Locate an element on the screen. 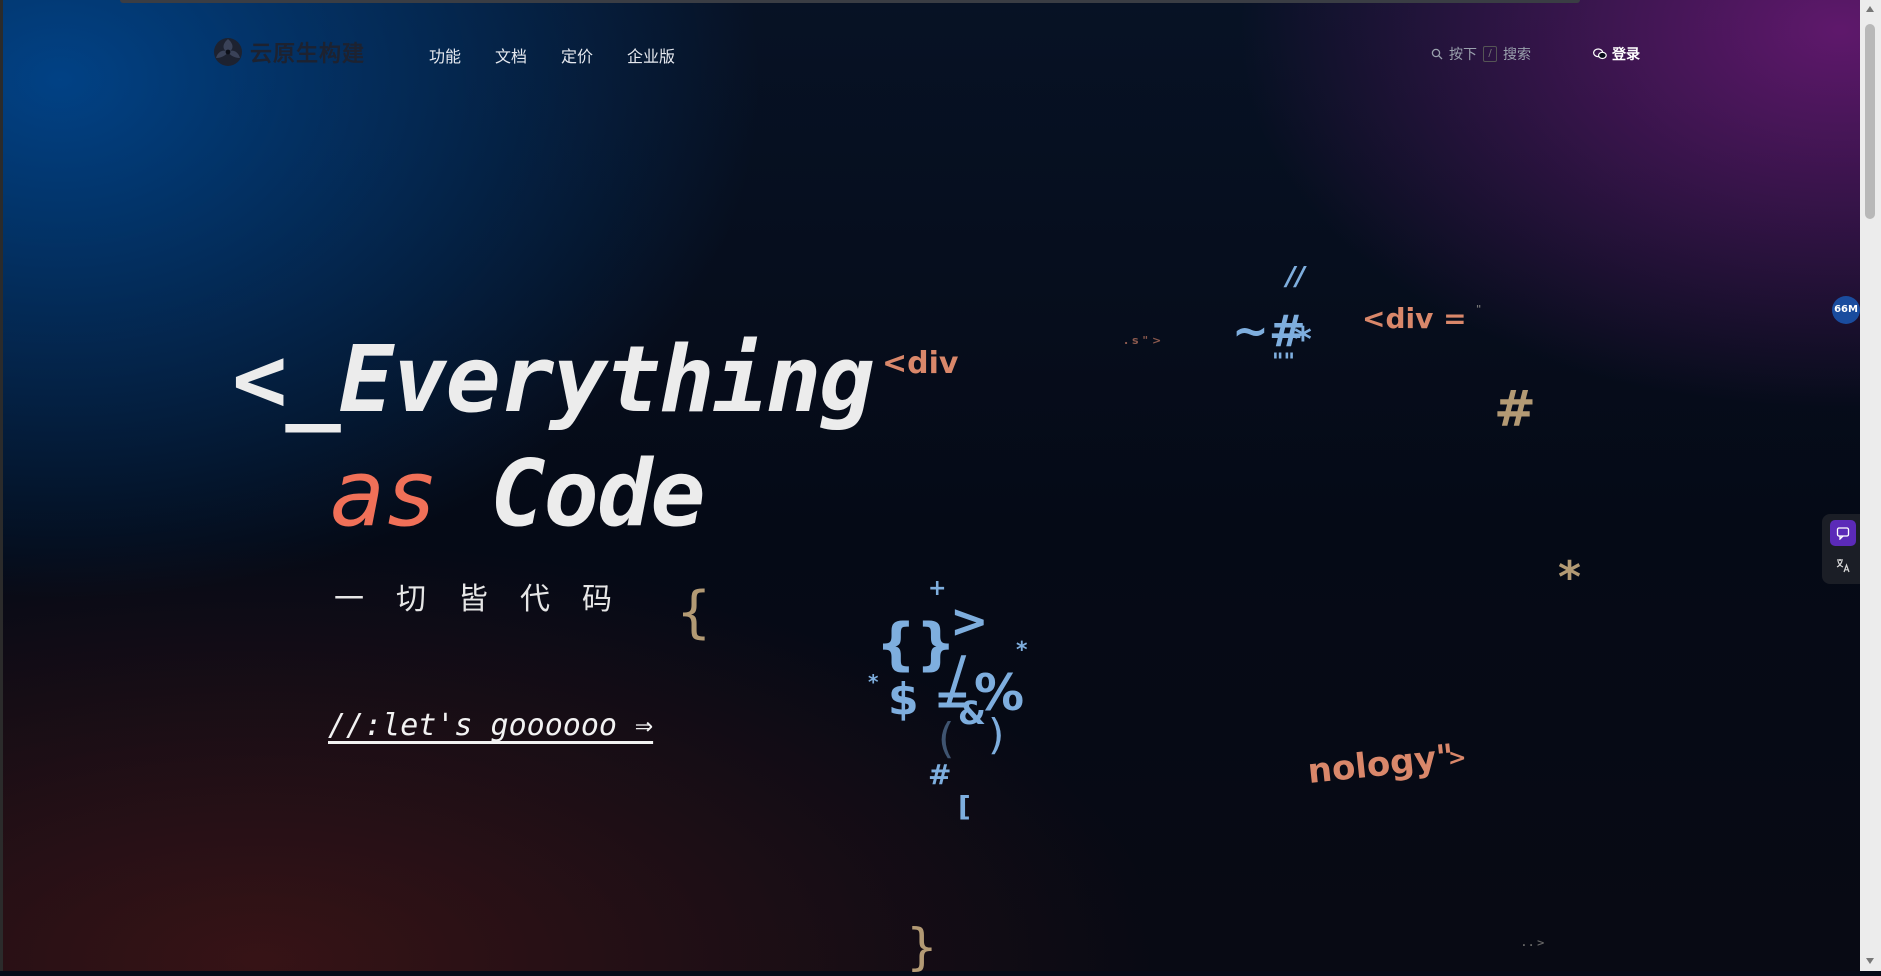 Image resolution: width=1881 pixels, height=976 pixels. floating-plus: + is located at coordinates (937, 588).